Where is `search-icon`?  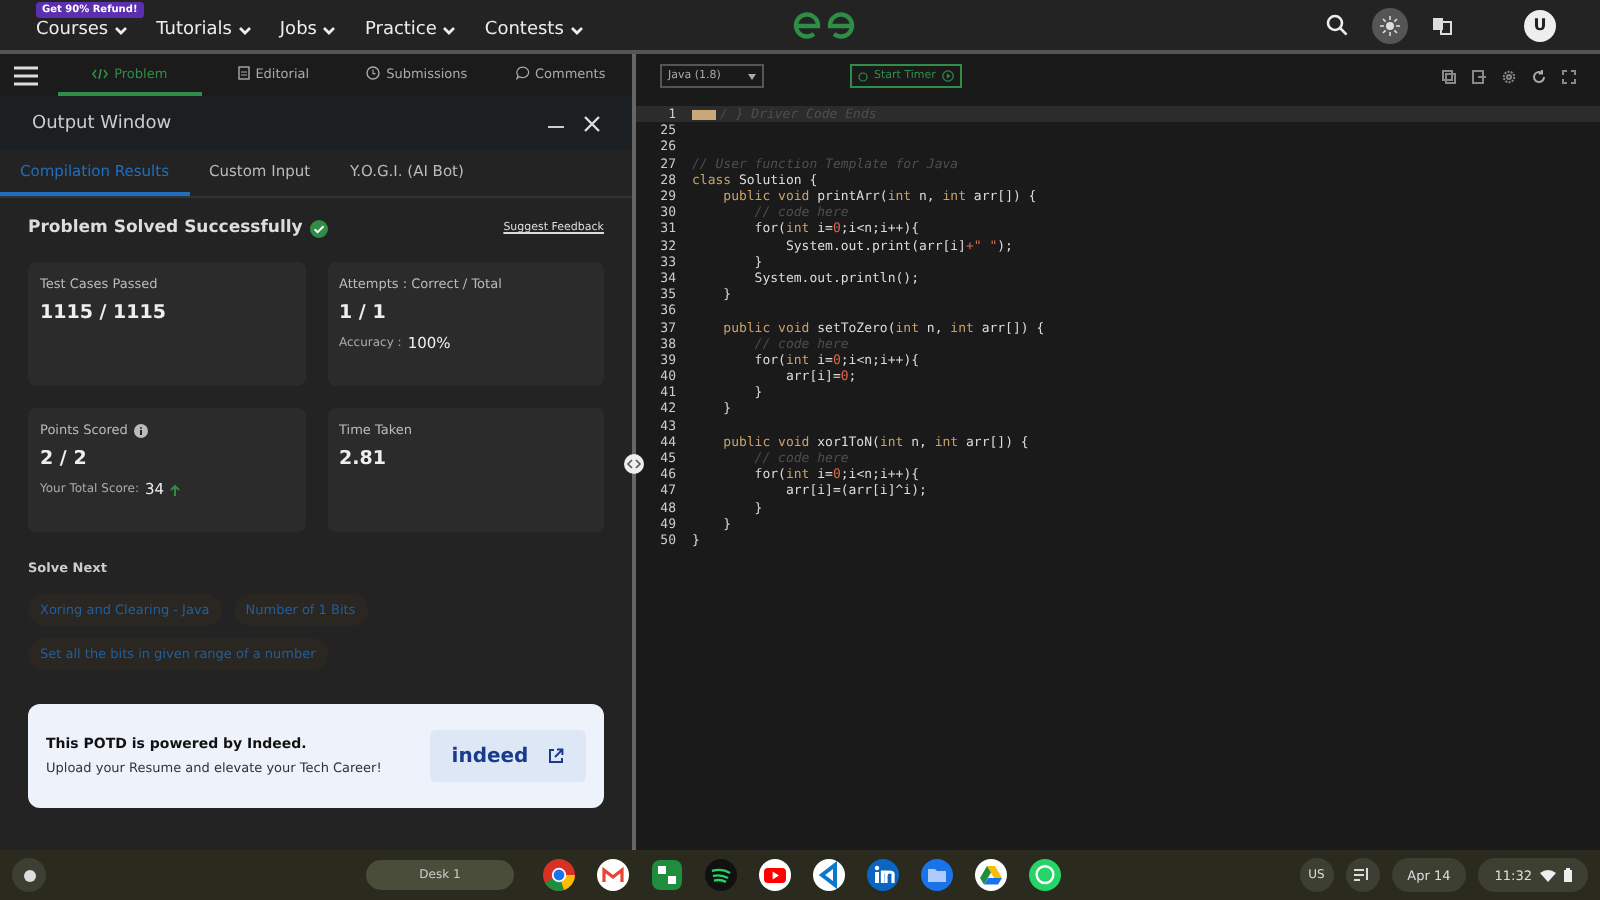
search-icon is located at coordinates (1337, 25).